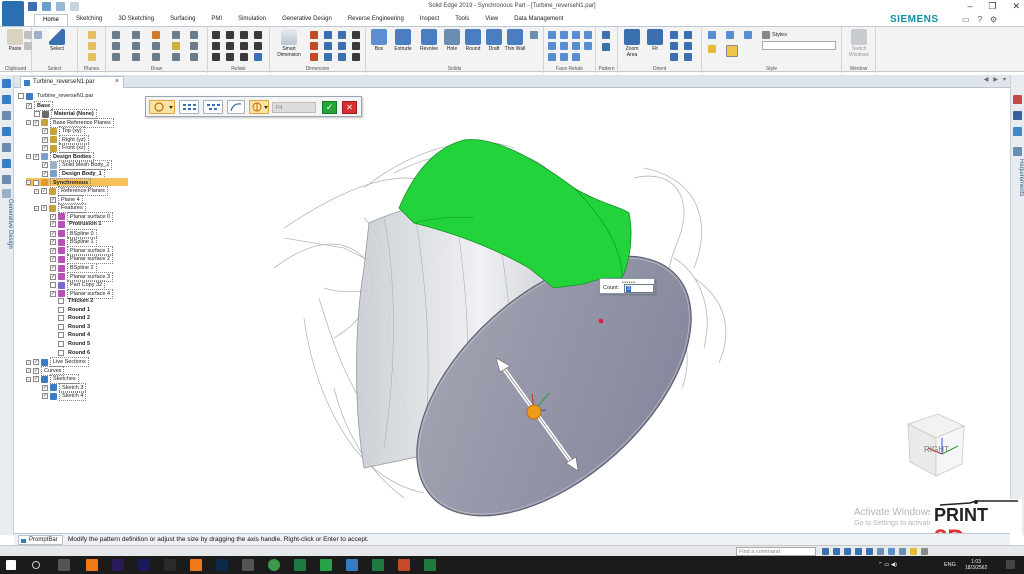  What do you see at coordinates (194, 57) in the screenshot?
I see `scale-icon` at bounding box center [194, 57].